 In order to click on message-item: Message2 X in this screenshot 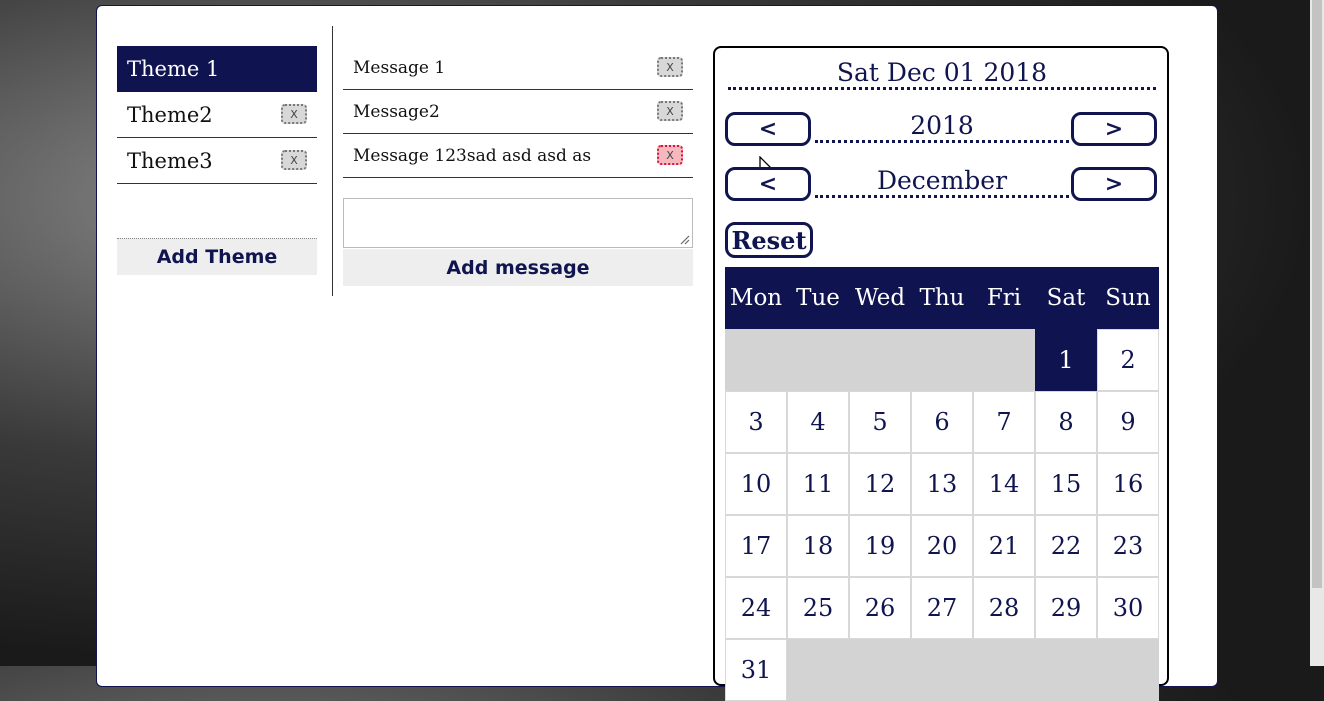, I will do `click(518, 112)`.